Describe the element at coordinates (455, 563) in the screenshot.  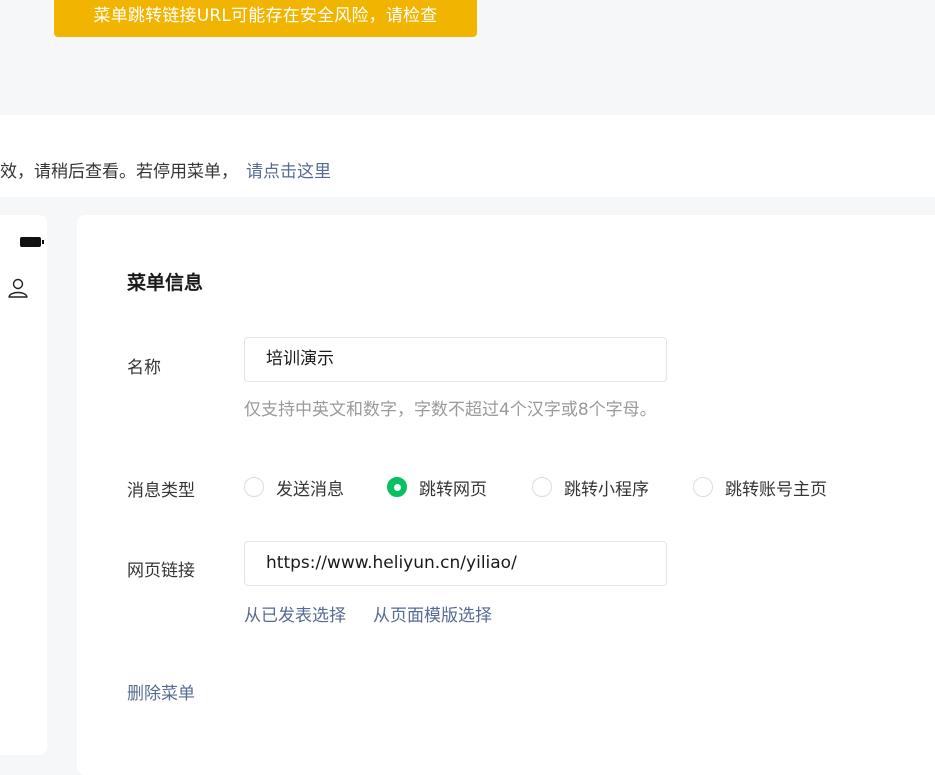
I see `web-link-input: https://www.heliyun.cn/yiliao/` at that location.